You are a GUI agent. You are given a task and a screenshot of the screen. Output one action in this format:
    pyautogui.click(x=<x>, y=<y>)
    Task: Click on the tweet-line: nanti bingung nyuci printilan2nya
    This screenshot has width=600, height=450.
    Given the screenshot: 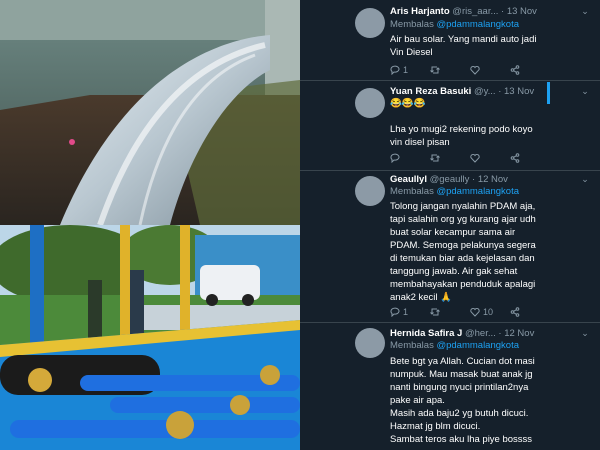 What is the action you would take?
    pyautogui.click(x=459, y=387)
    